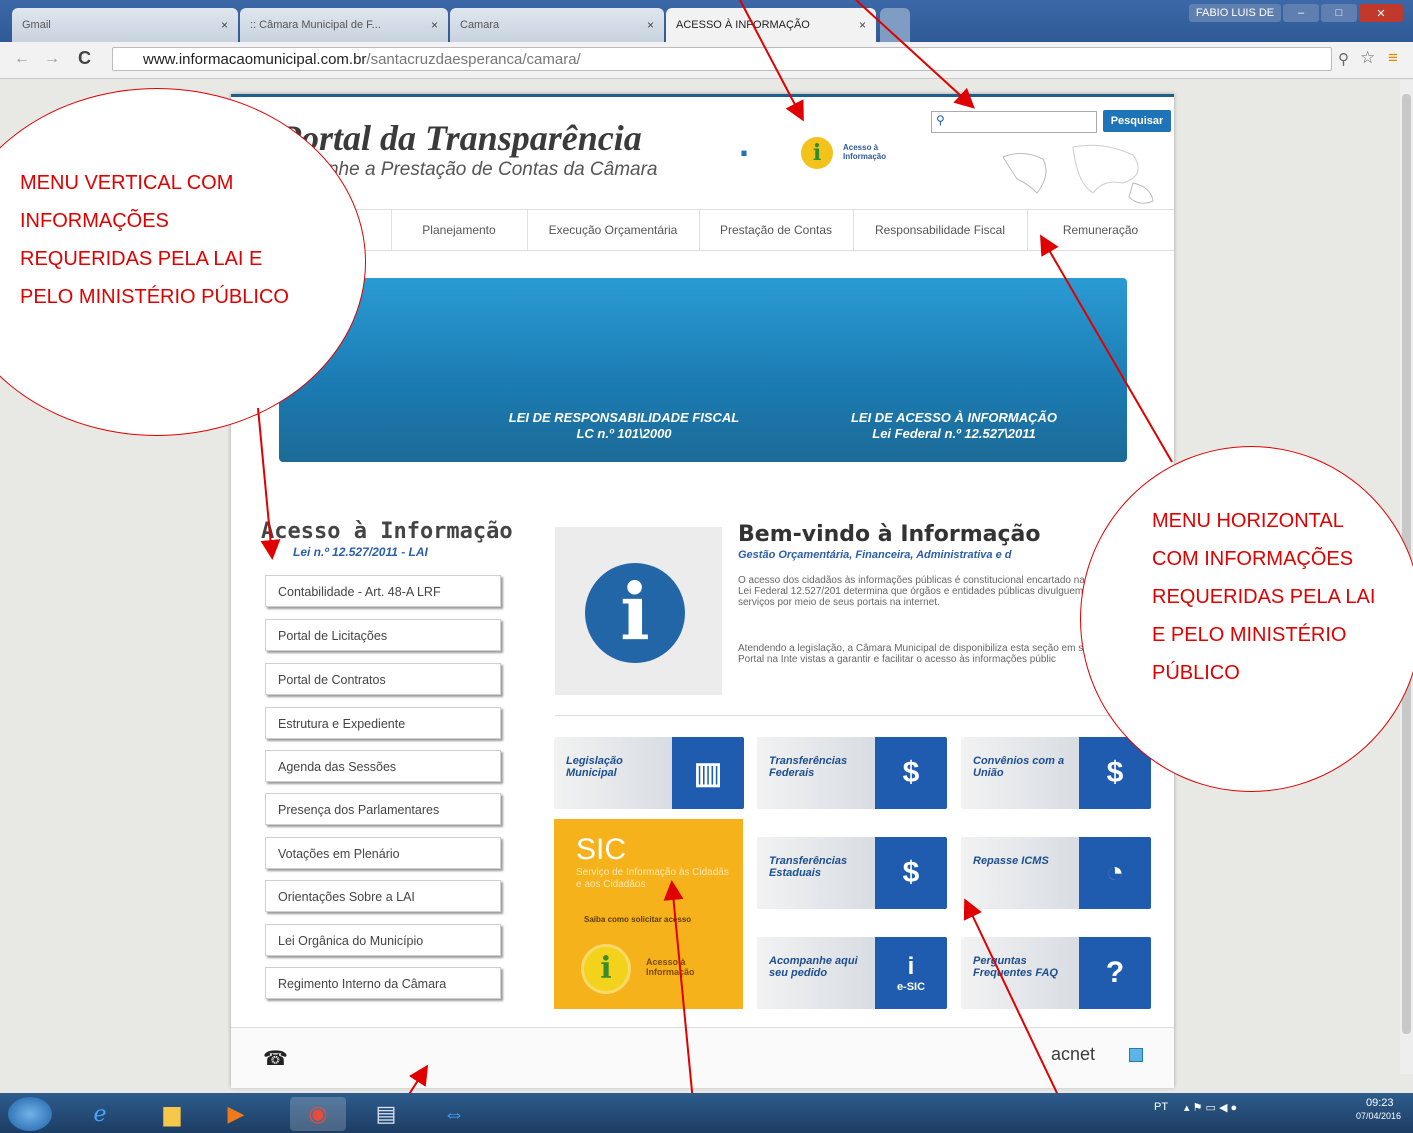 The image size is (1413, 1133). What do you see at coordinates (1301, 13) in the screenshot?
I see `minimize-button: –` at bounding box center [1301, 13].